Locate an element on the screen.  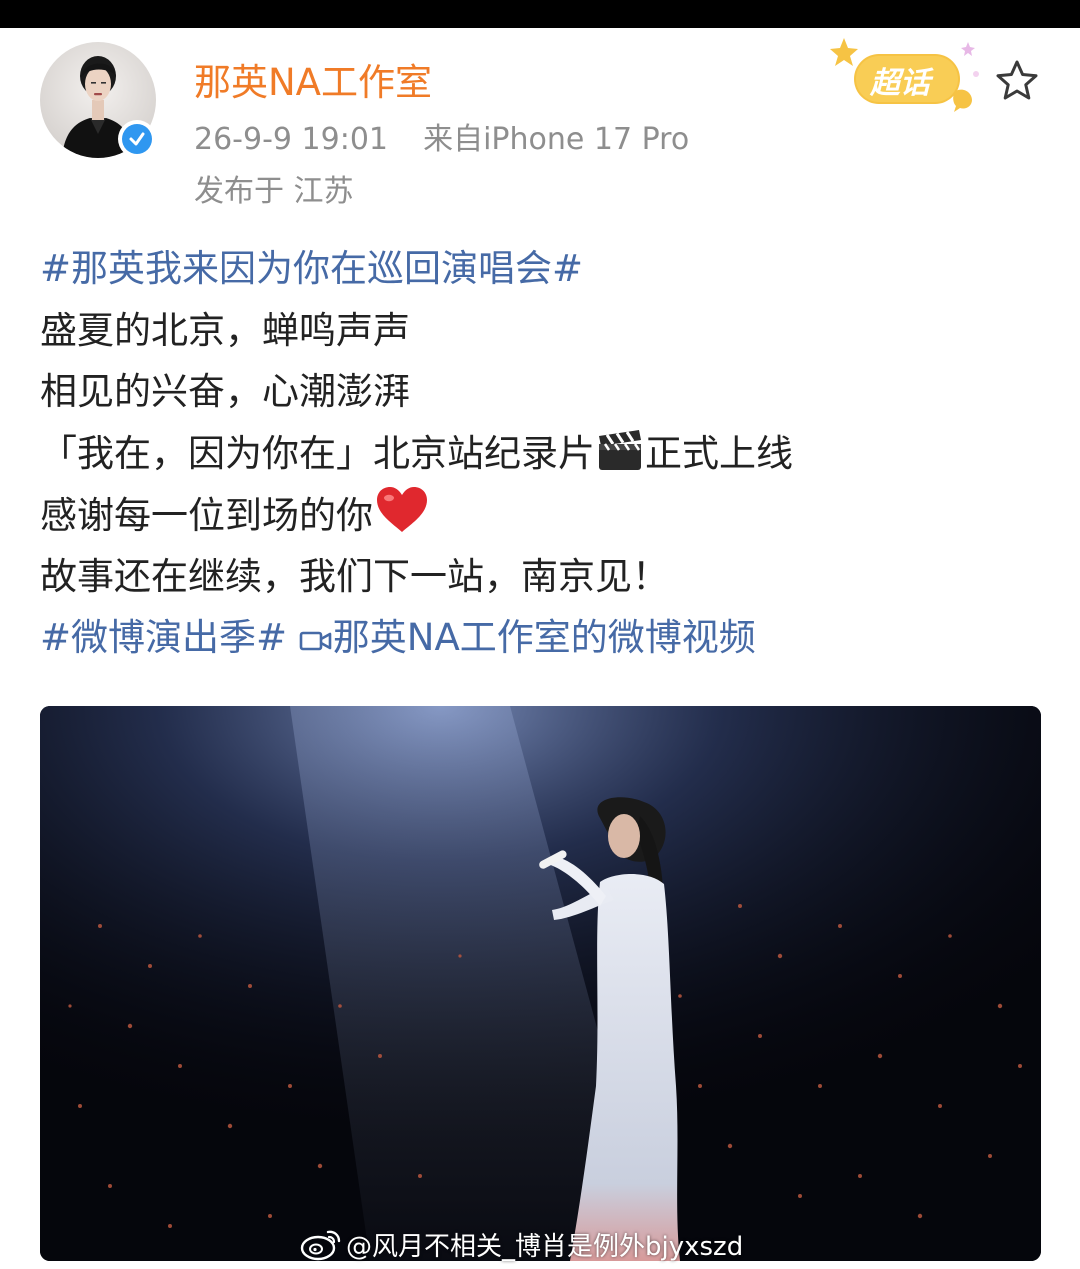
post-text-line: 感谢每一位到场的你 is located at coordinates (206, 515).